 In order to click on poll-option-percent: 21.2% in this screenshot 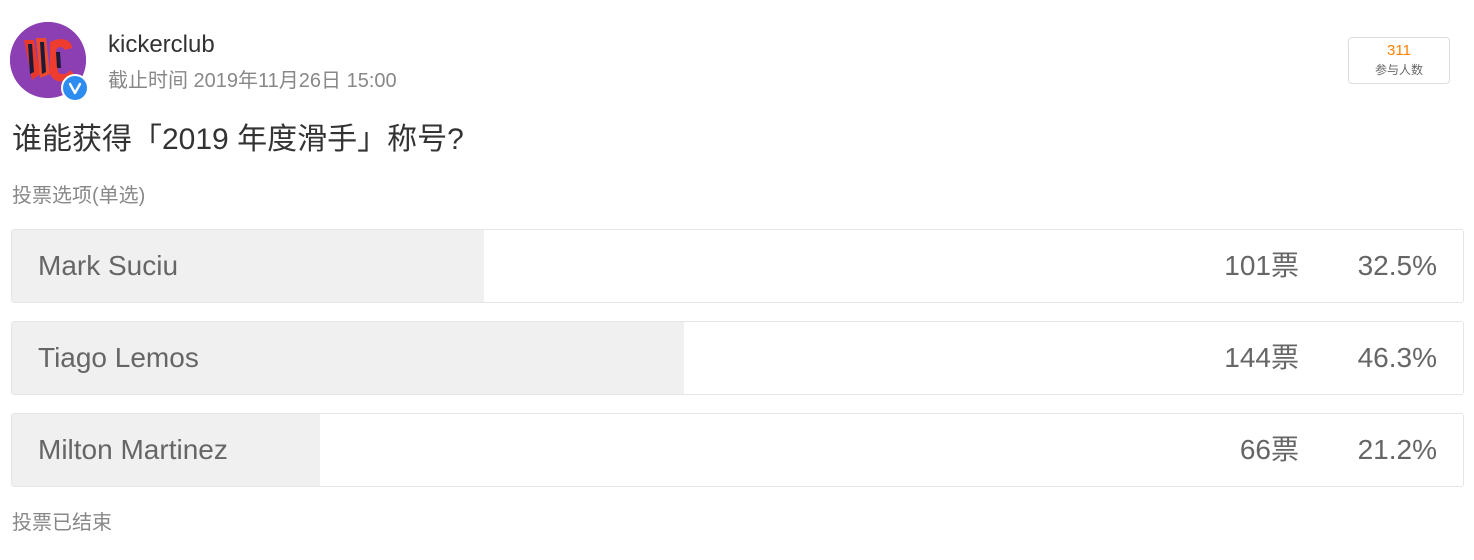, I will do `click(1397, 449)`.